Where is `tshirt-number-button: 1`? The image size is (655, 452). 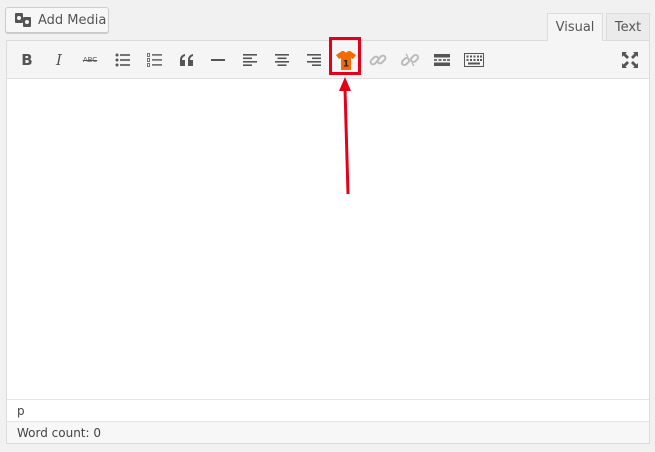
tshirt-number-button: 1 is located at coordinates (346, 60).